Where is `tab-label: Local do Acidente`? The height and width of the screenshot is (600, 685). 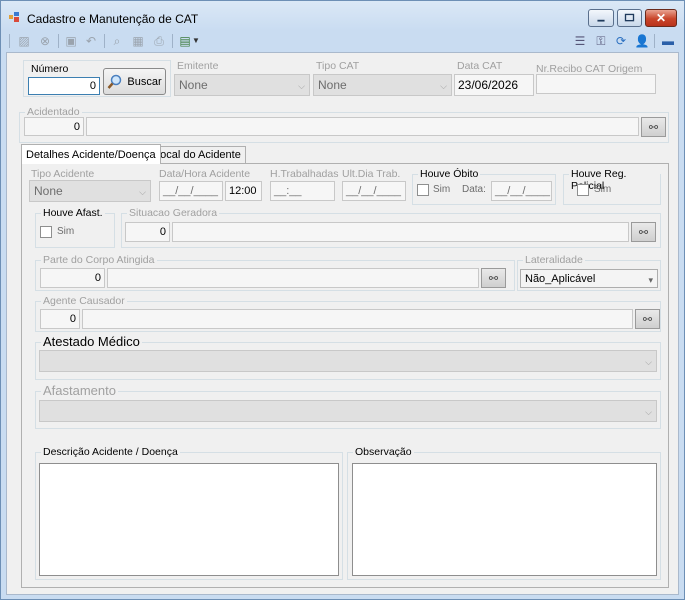
tab-label: Local do Acidente is located at coordinates (197, 155).